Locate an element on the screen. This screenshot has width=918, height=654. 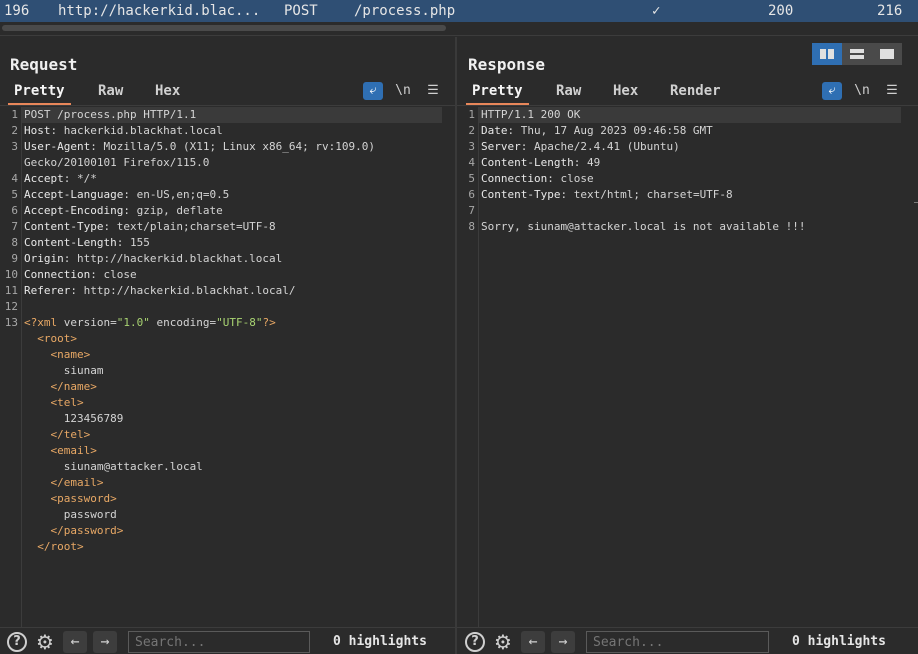
code-line: 7 Content-Type: text/plain;charset=UTF-8 is located at coordinates (227, 227).